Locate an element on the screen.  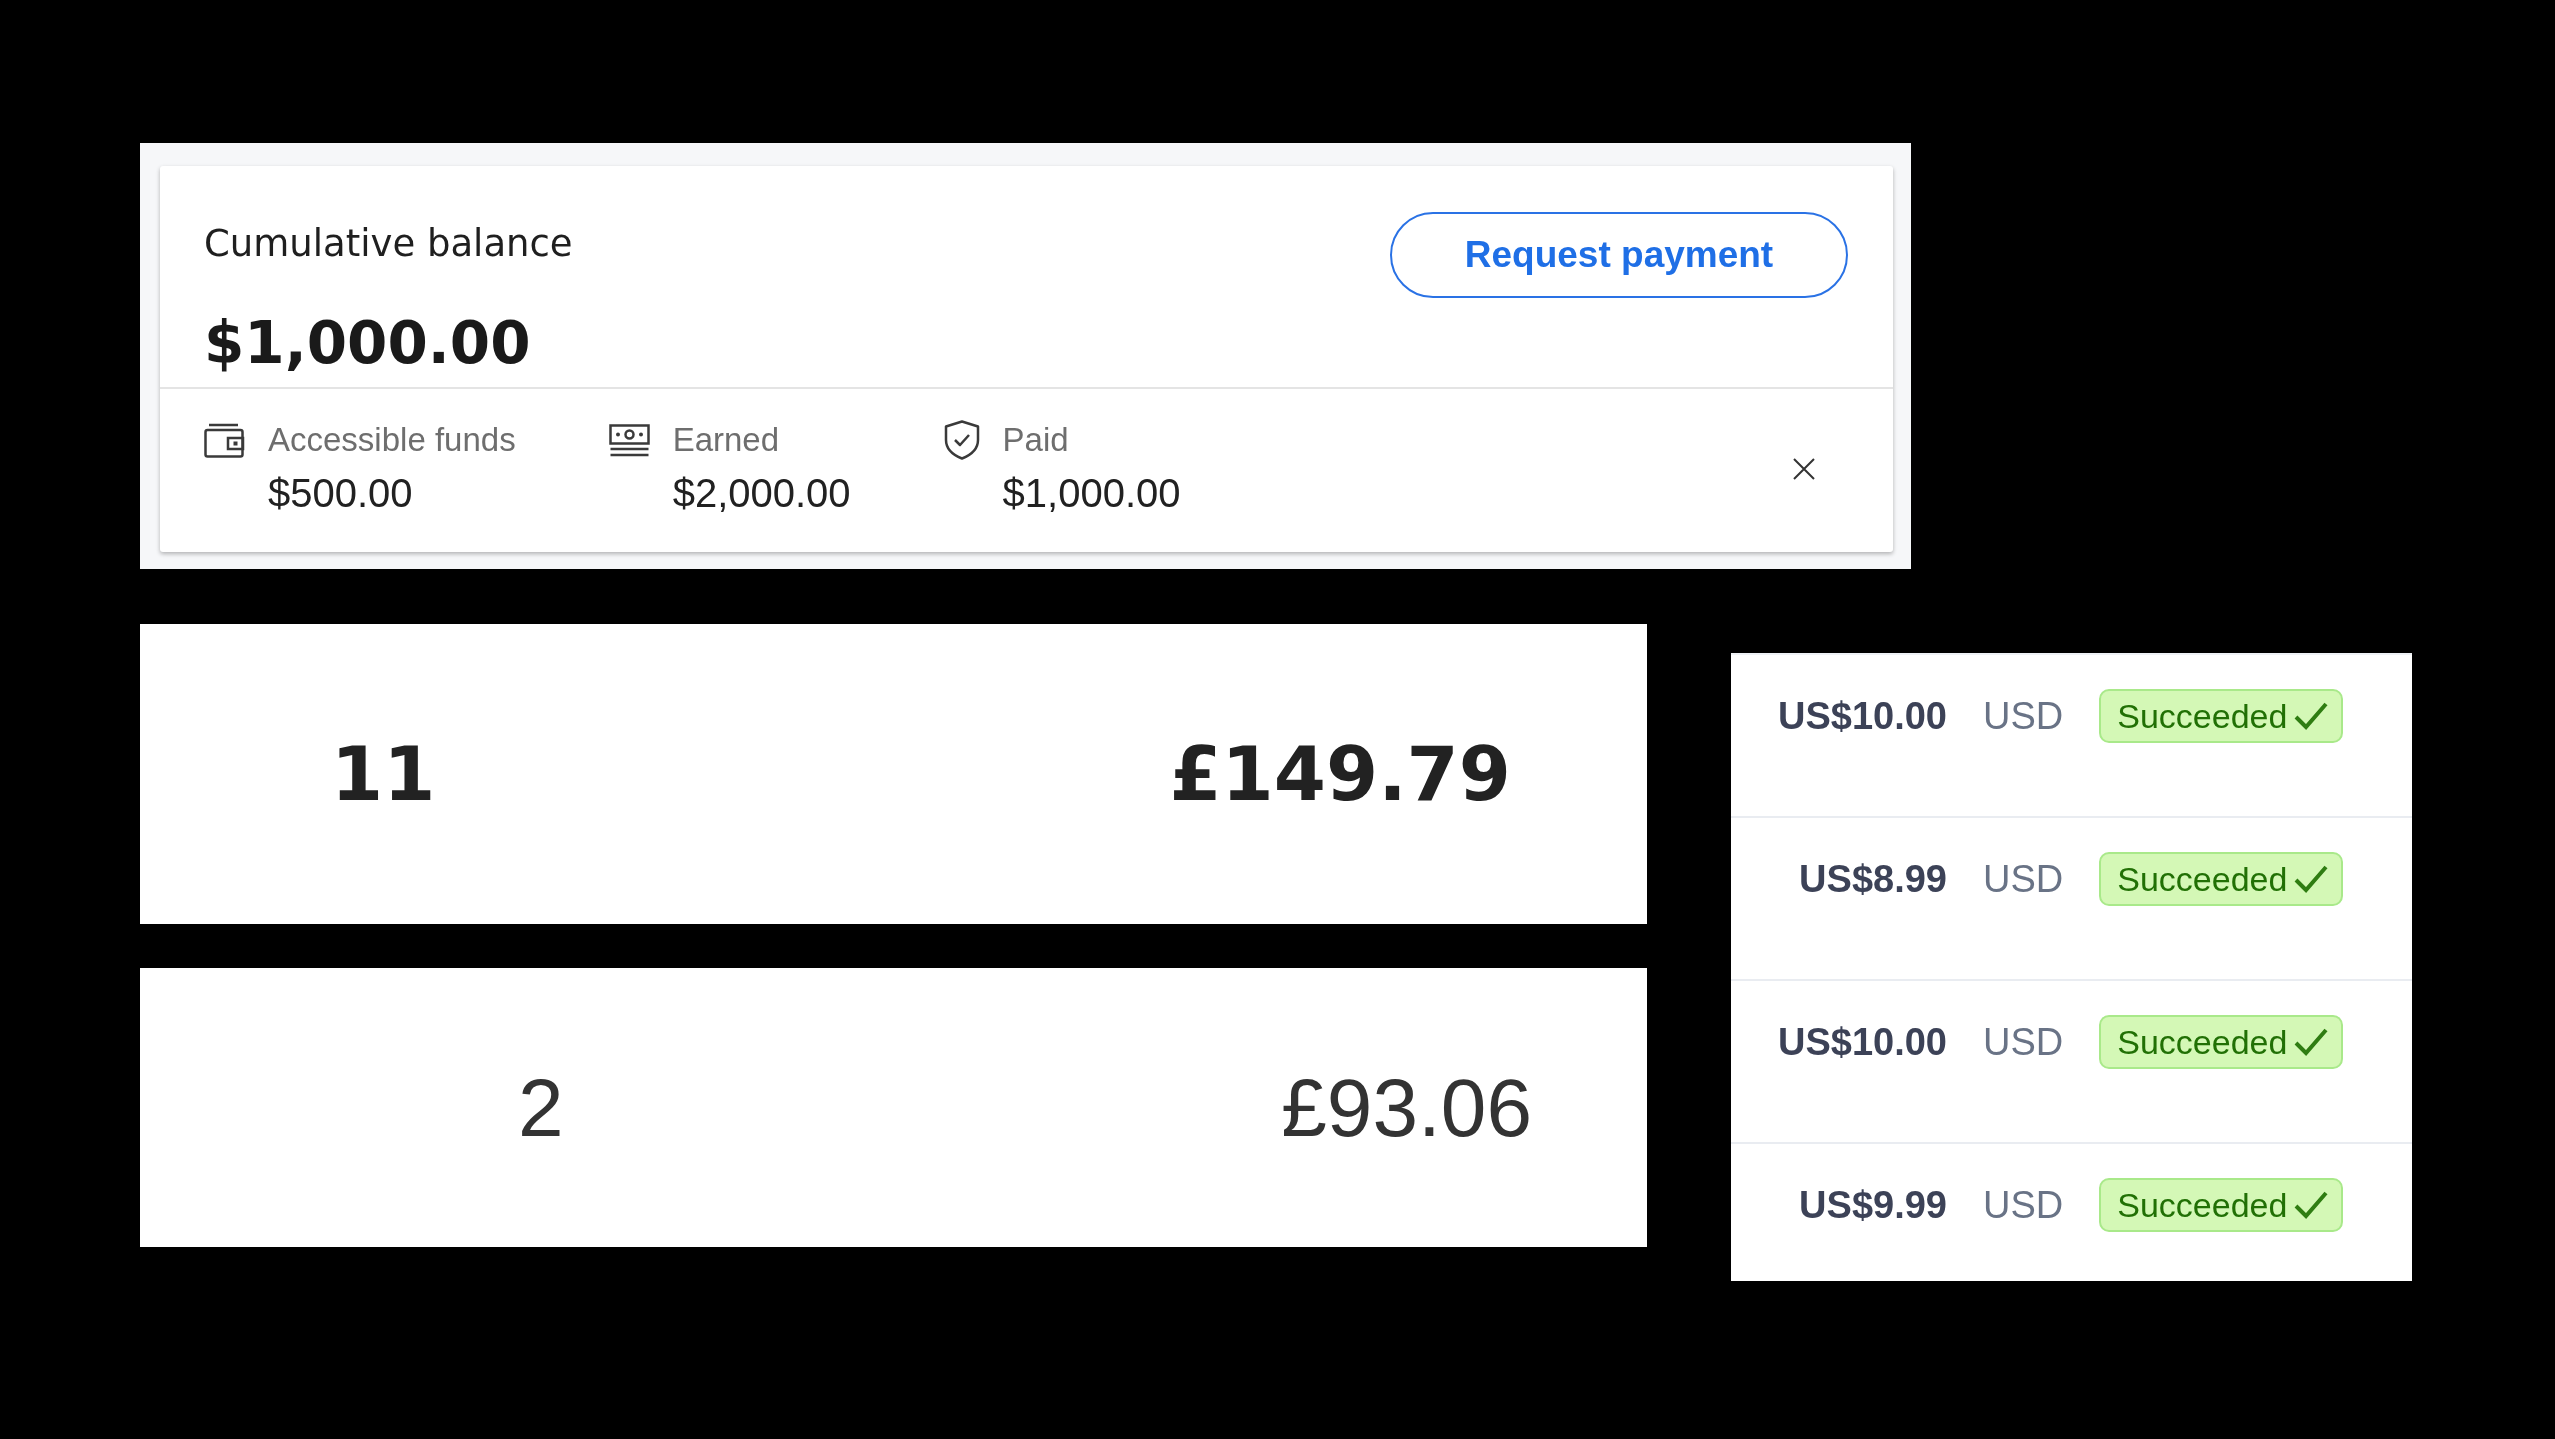
close-button is located at coordinates (1804, 469).